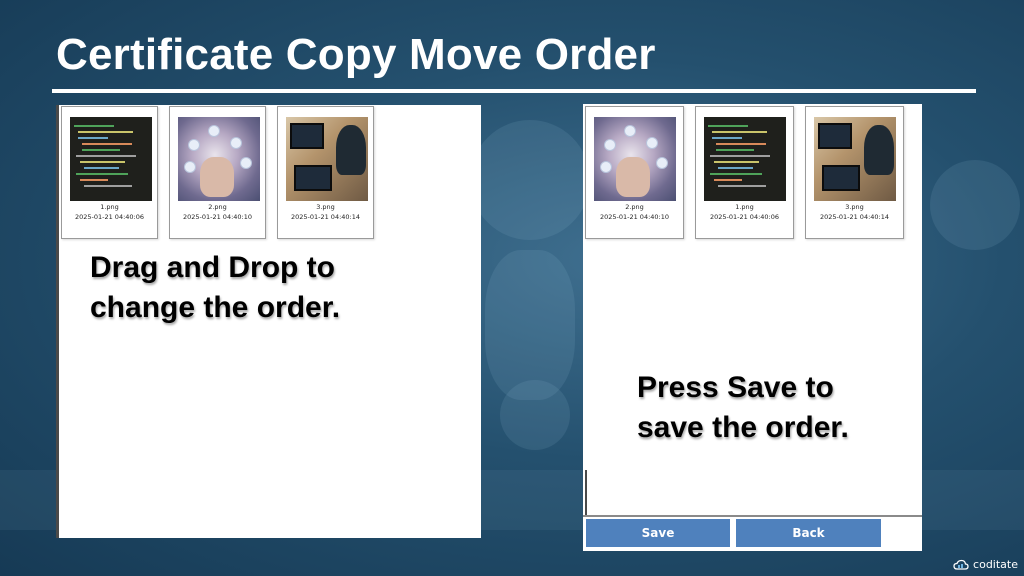  I want to click on save-instruction: Press Save to save the order., so click(743, 408).